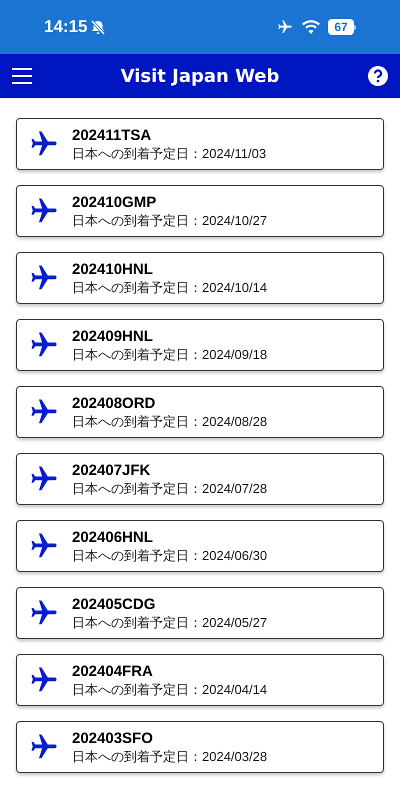 Image resolution: width=400 pixels, height=800 pixels. What do you see at coordinates (378, 76) in the screenshot?
I see `help-icon` at bounding box center [378, 76].